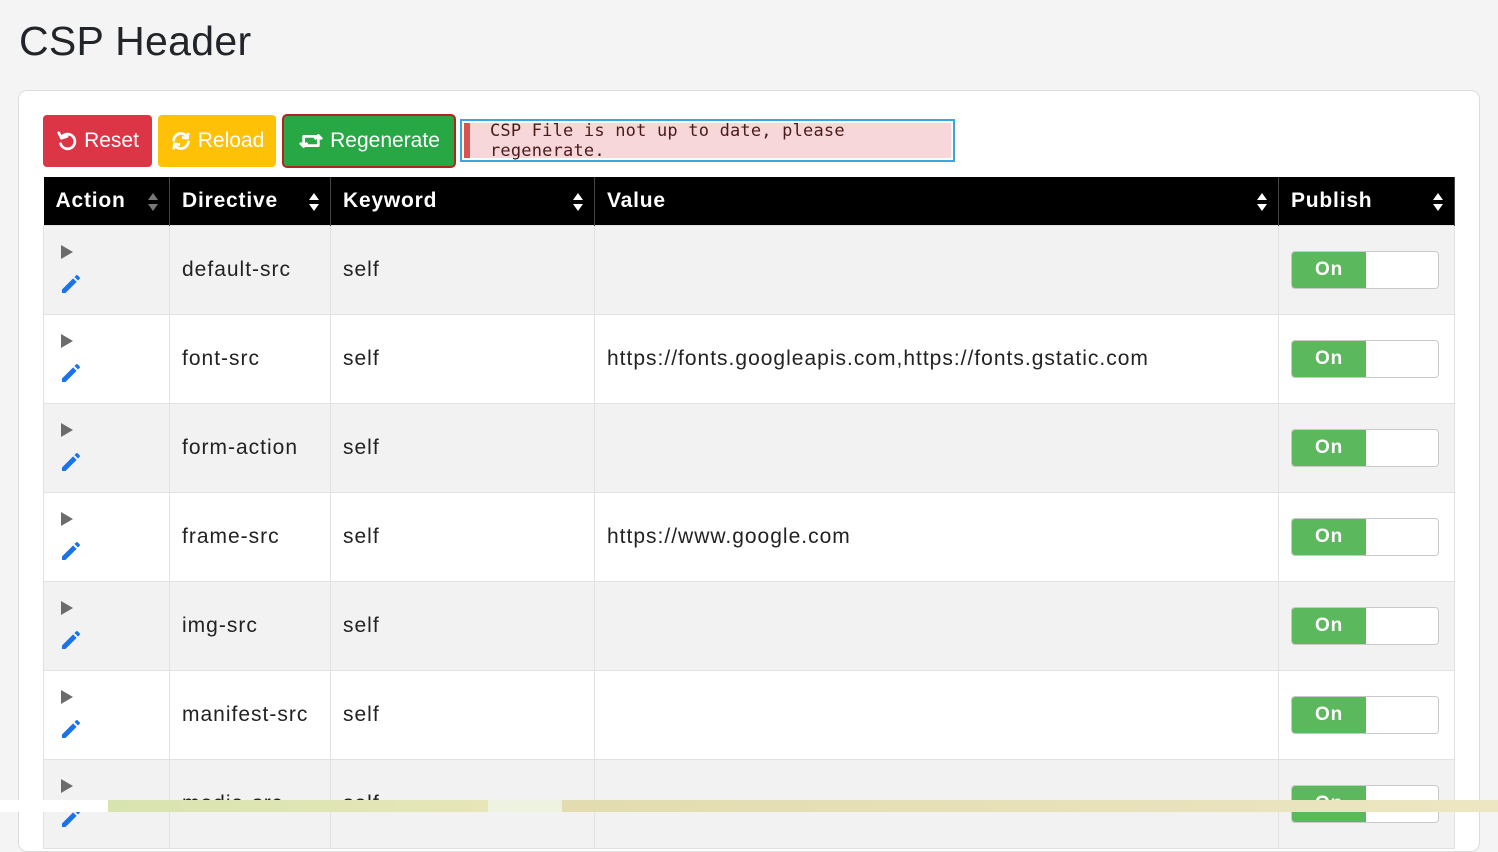  I want to click on column-header-publish: Publish, so click(1366, 201).